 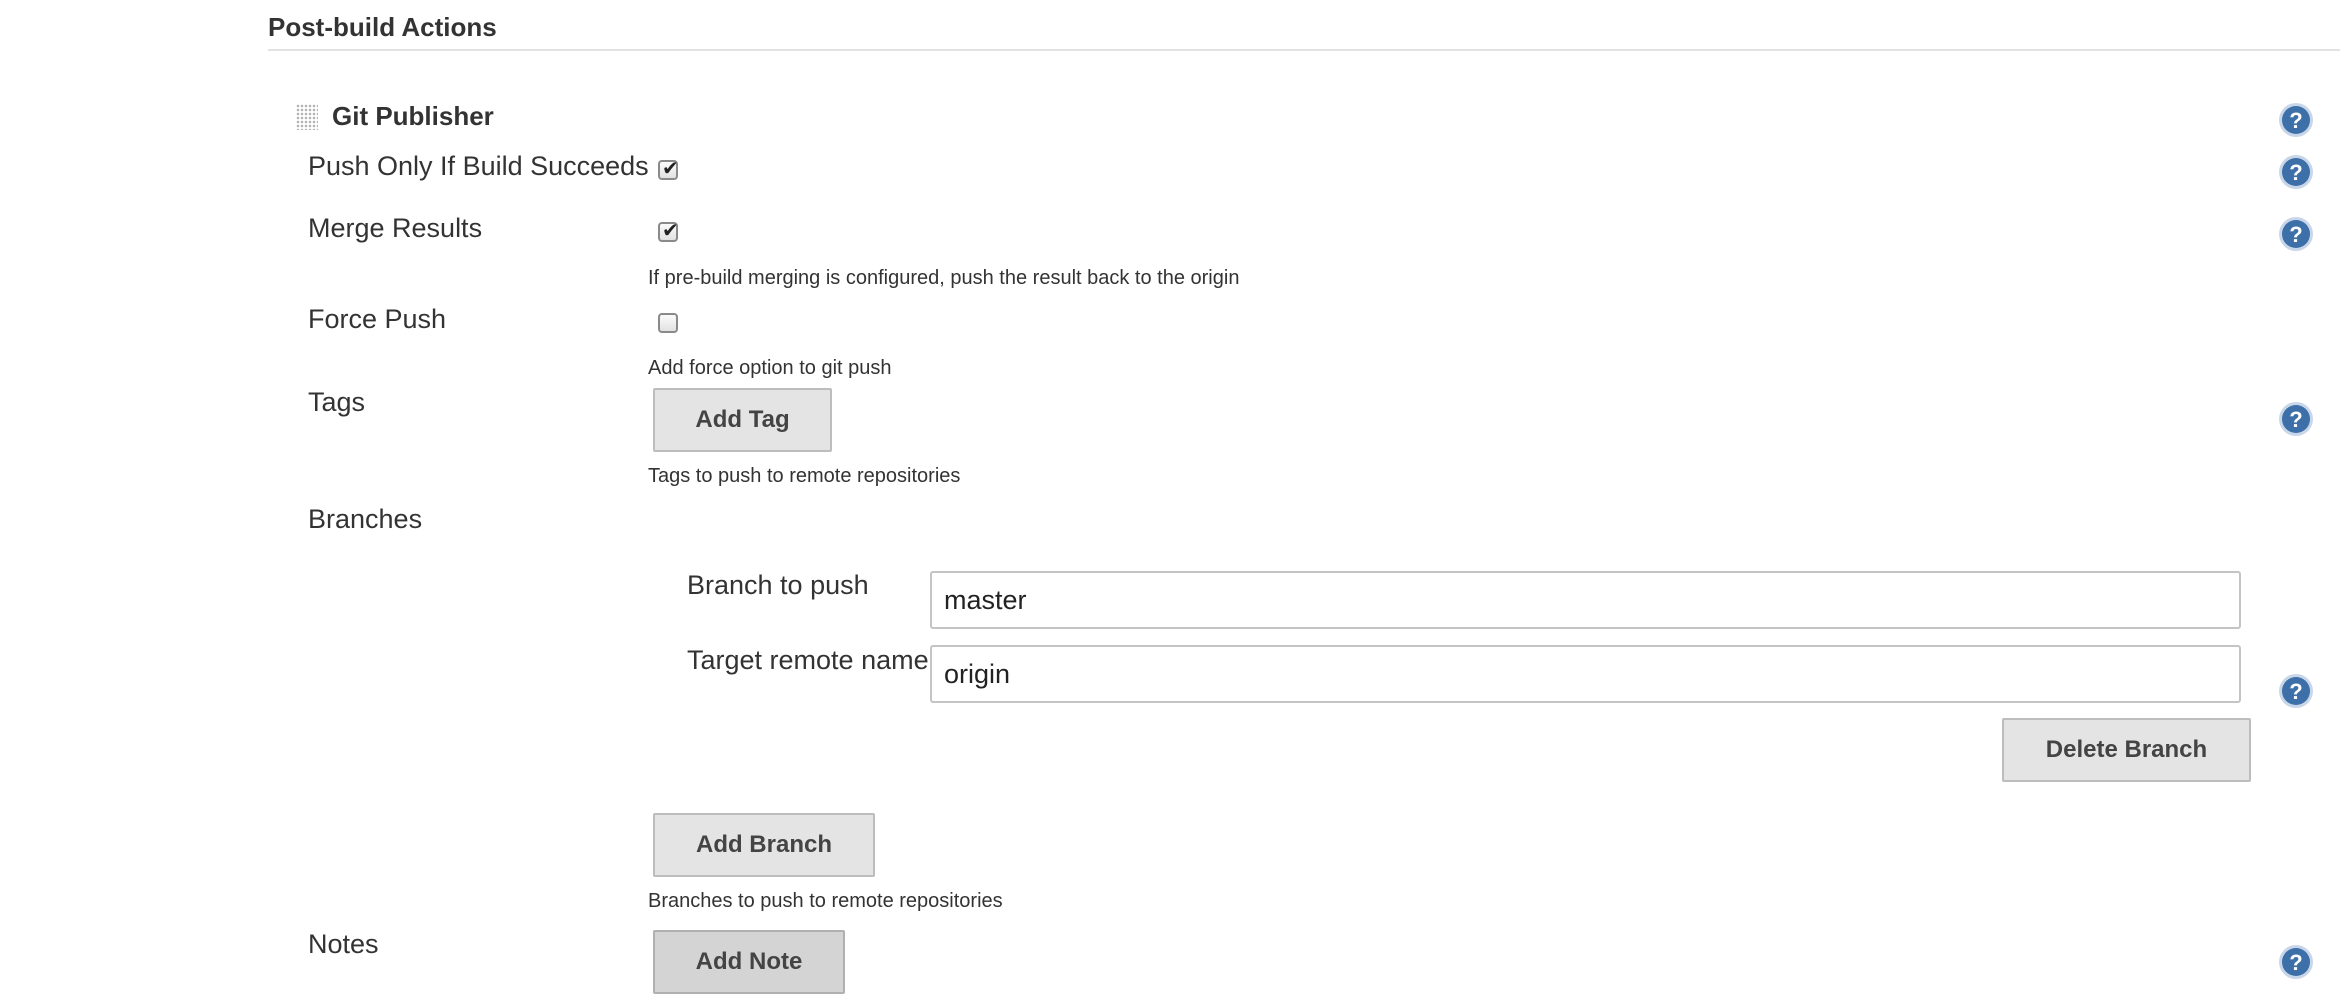 I want to click on branches-help: Branches to push to remote repositories, so click(x=825, y=901).